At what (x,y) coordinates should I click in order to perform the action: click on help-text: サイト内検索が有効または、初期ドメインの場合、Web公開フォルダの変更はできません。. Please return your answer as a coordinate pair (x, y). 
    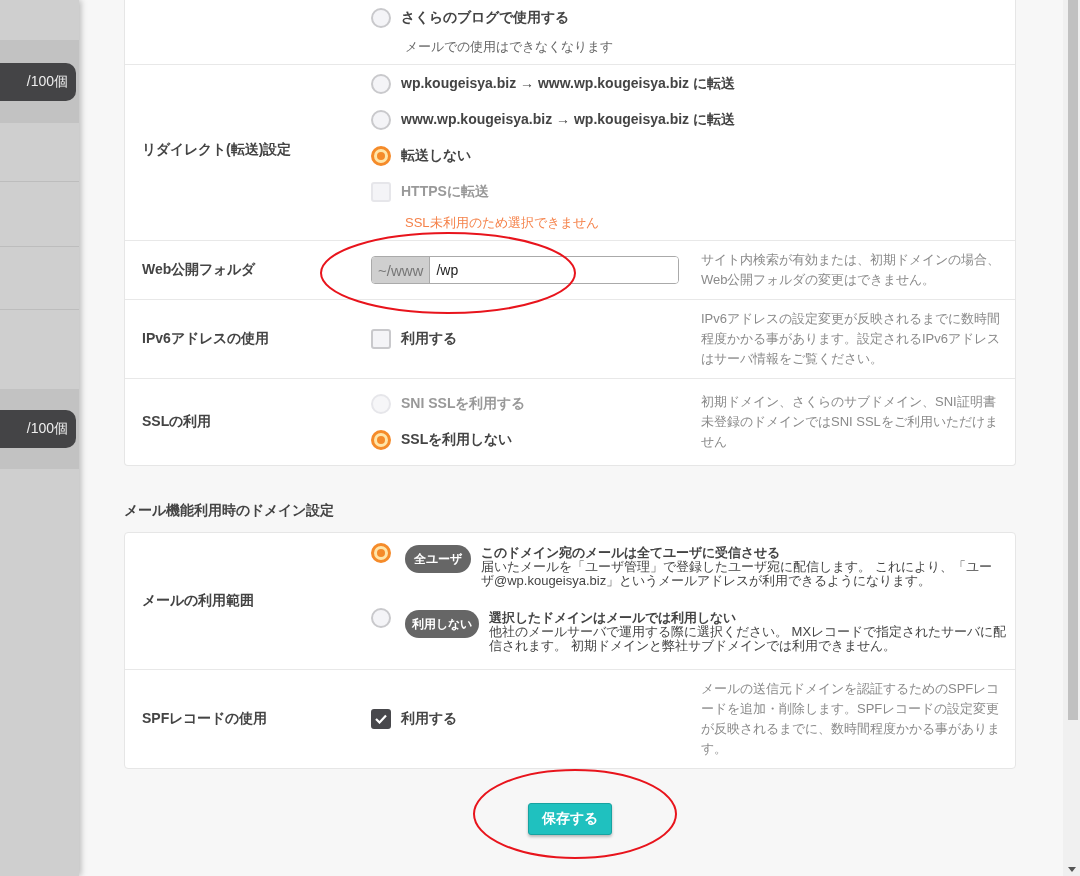
    Looking at the image, I should click on (851, 270).